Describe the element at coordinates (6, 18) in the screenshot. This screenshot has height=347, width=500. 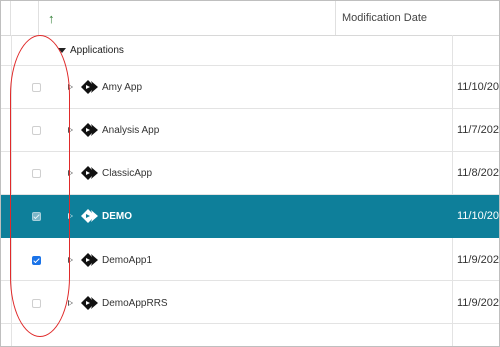
I see `header-gutter` at that location.